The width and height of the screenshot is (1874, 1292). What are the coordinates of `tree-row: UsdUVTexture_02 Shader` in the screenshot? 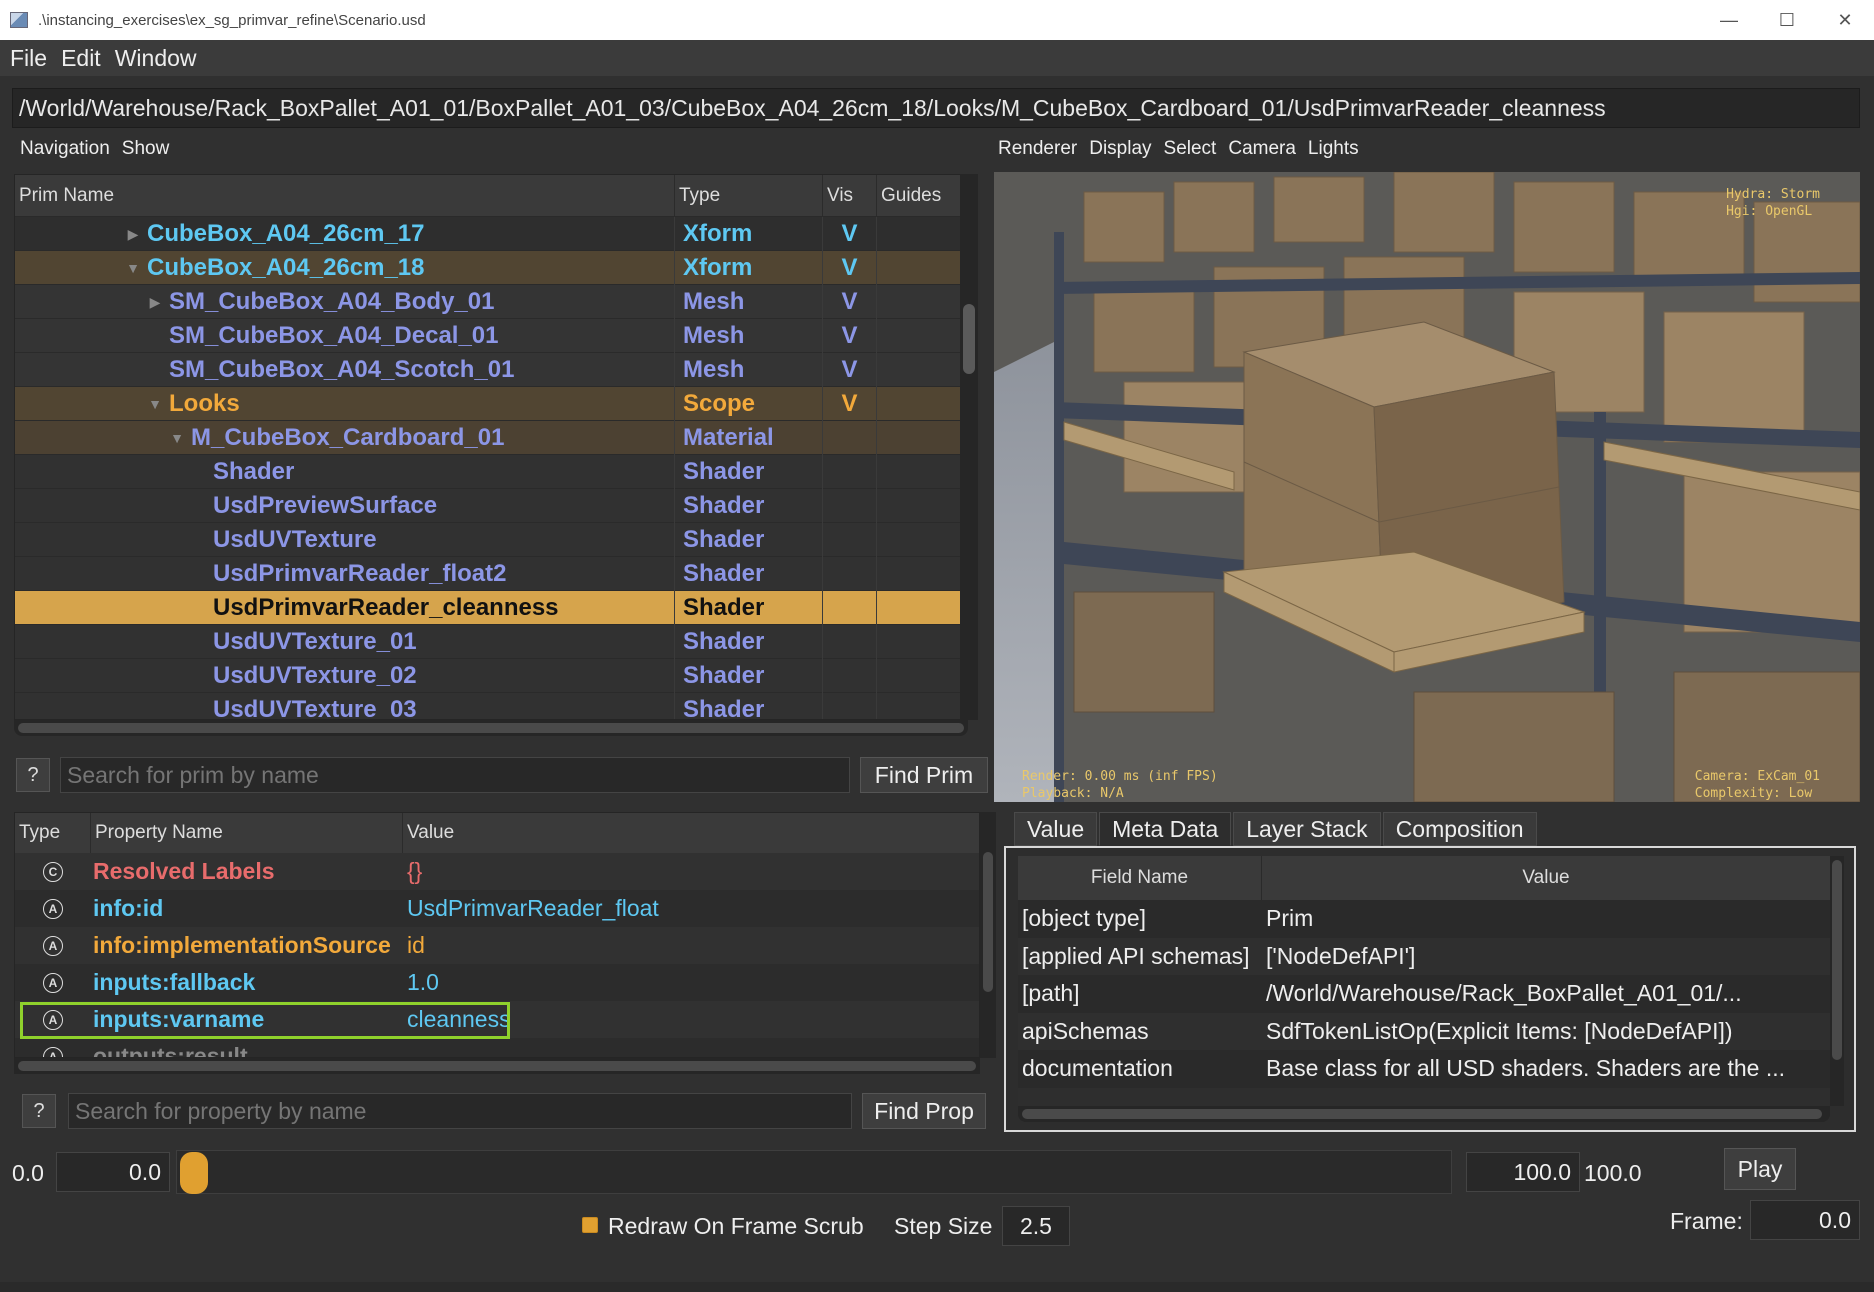 It's located at (491, 676).